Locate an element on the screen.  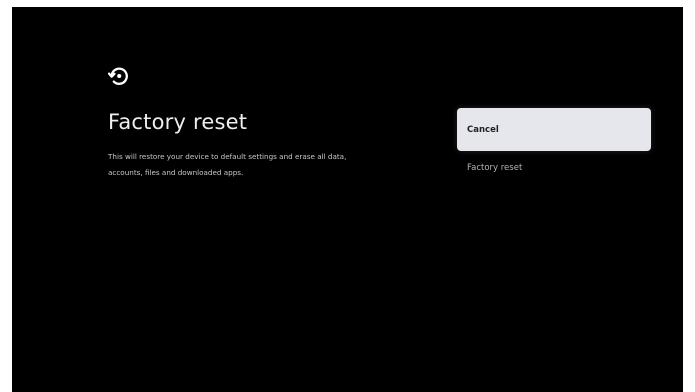
factory-reset-button-label: Factory reset is located at coordinates (495, 168).